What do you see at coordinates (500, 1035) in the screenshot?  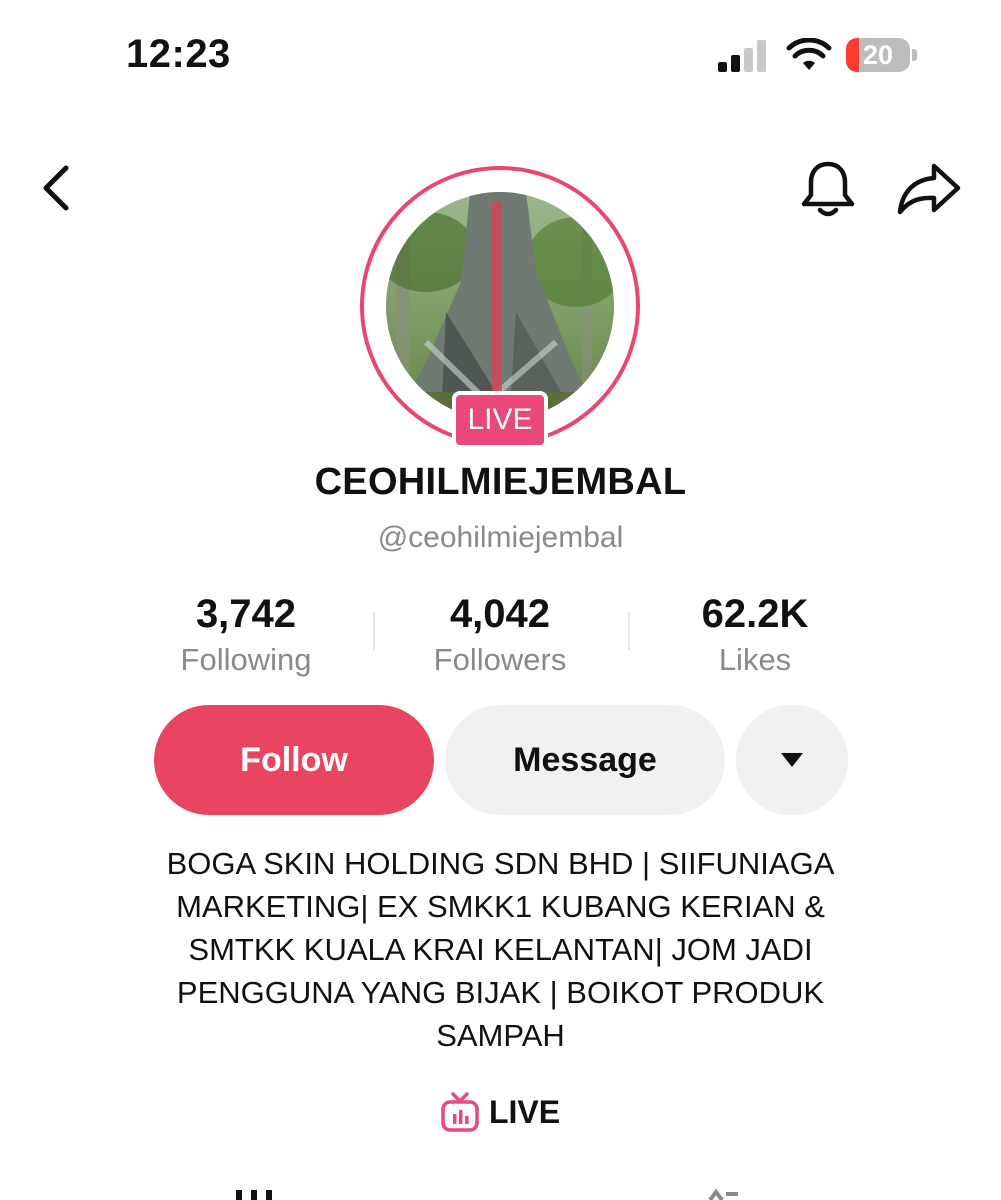 I see `bio-line: SAMPAH` at bounding box center [500, 1035].